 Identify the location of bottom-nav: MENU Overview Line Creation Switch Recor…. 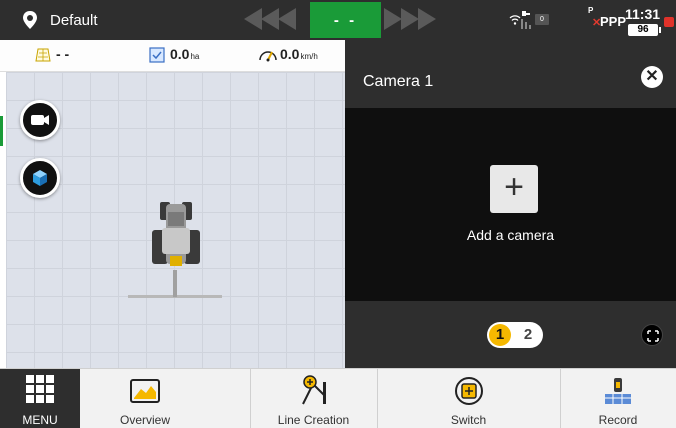
(338, 398).